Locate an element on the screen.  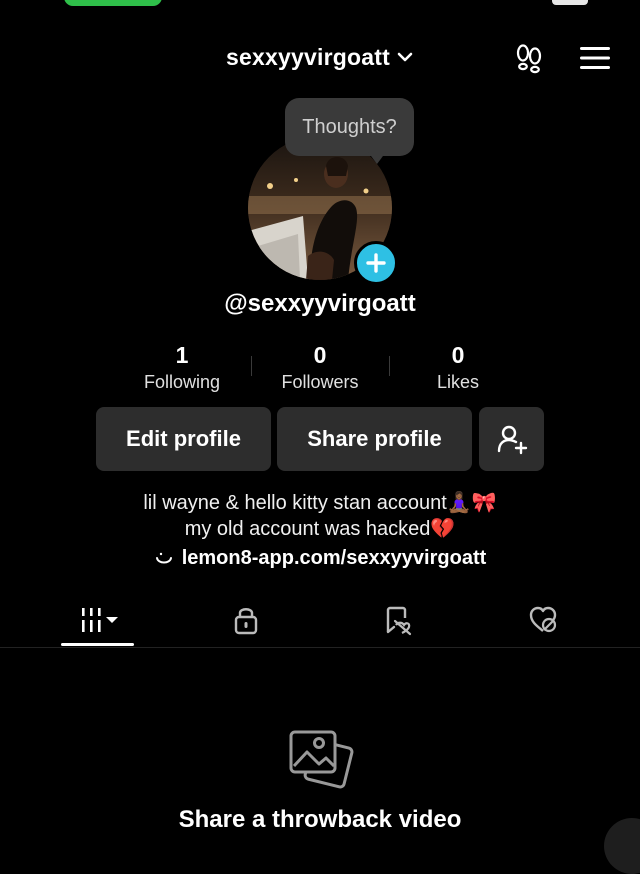
bio-link-text: lemon8-app.com/sexxyyvirgoatt is located at coordinates (334, 558).